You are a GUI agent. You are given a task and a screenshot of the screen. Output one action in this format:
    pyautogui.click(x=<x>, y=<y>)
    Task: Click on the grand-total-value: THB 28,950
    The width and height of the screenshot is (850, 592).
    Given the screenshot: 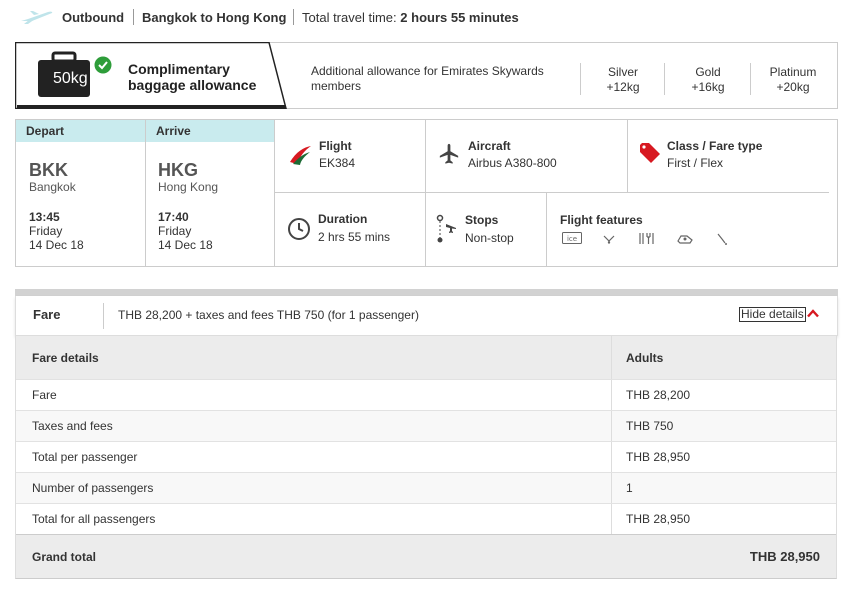 What is the action you would take?
    pyautogui.click(x=784, y=556)
    